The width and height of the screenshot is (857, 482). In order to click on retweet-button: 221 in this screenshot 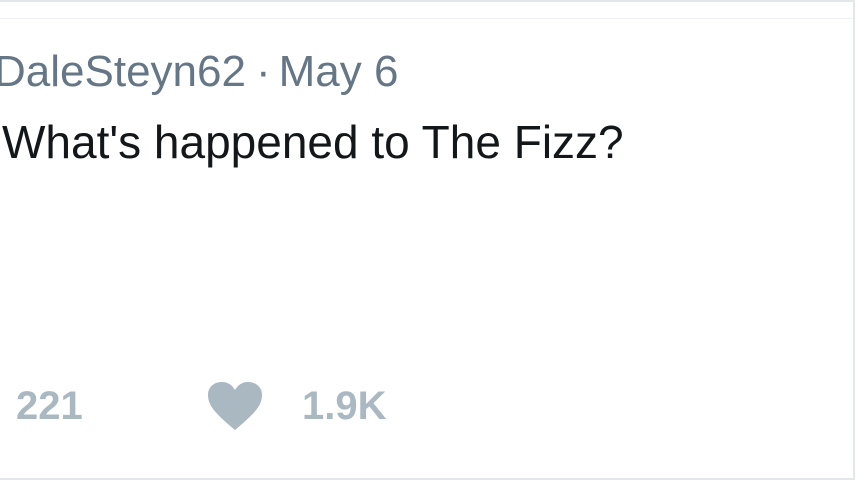, I will do `click(49, 406)`.